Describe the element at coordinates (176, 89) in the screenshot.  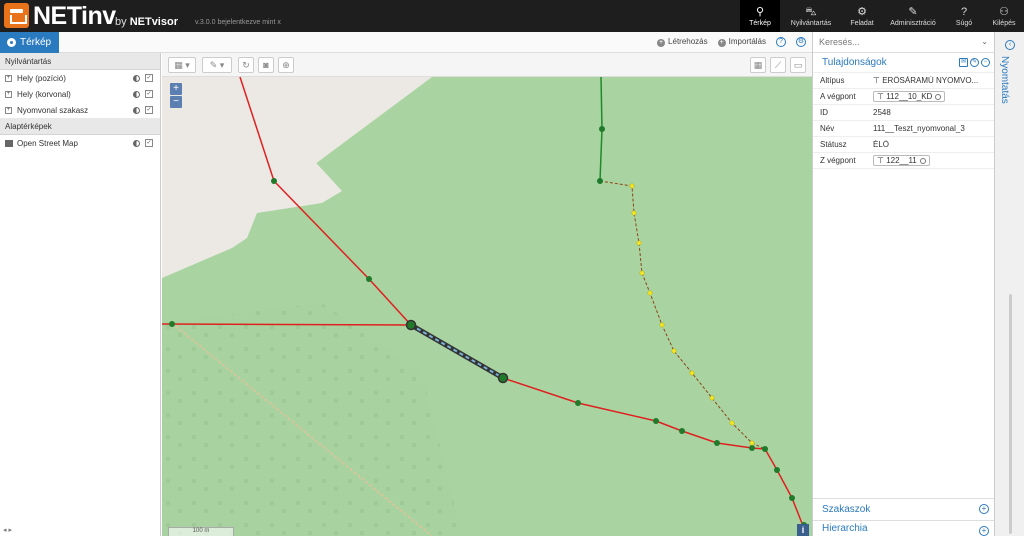
I see `zoom-in-button: +` at that location.